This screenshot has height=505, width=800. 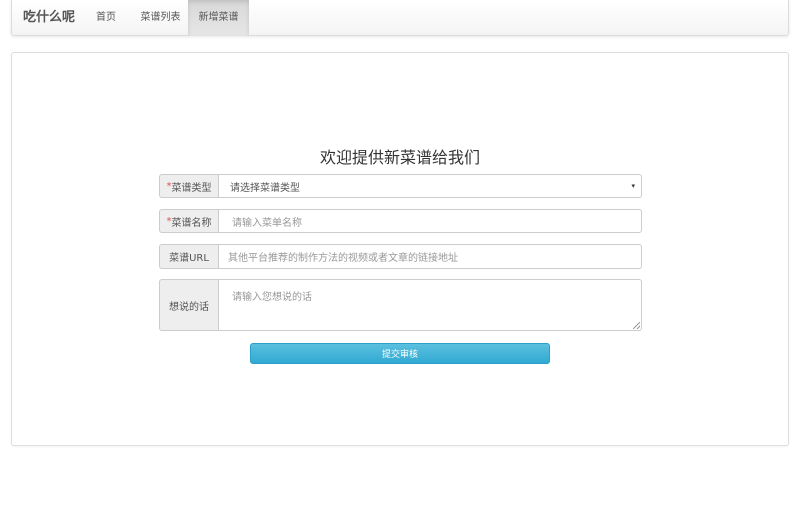 I want to click on recipe-type-group: * 菜谱类型 请选择菜谱类型 ▾, so click(x=400, y=186).